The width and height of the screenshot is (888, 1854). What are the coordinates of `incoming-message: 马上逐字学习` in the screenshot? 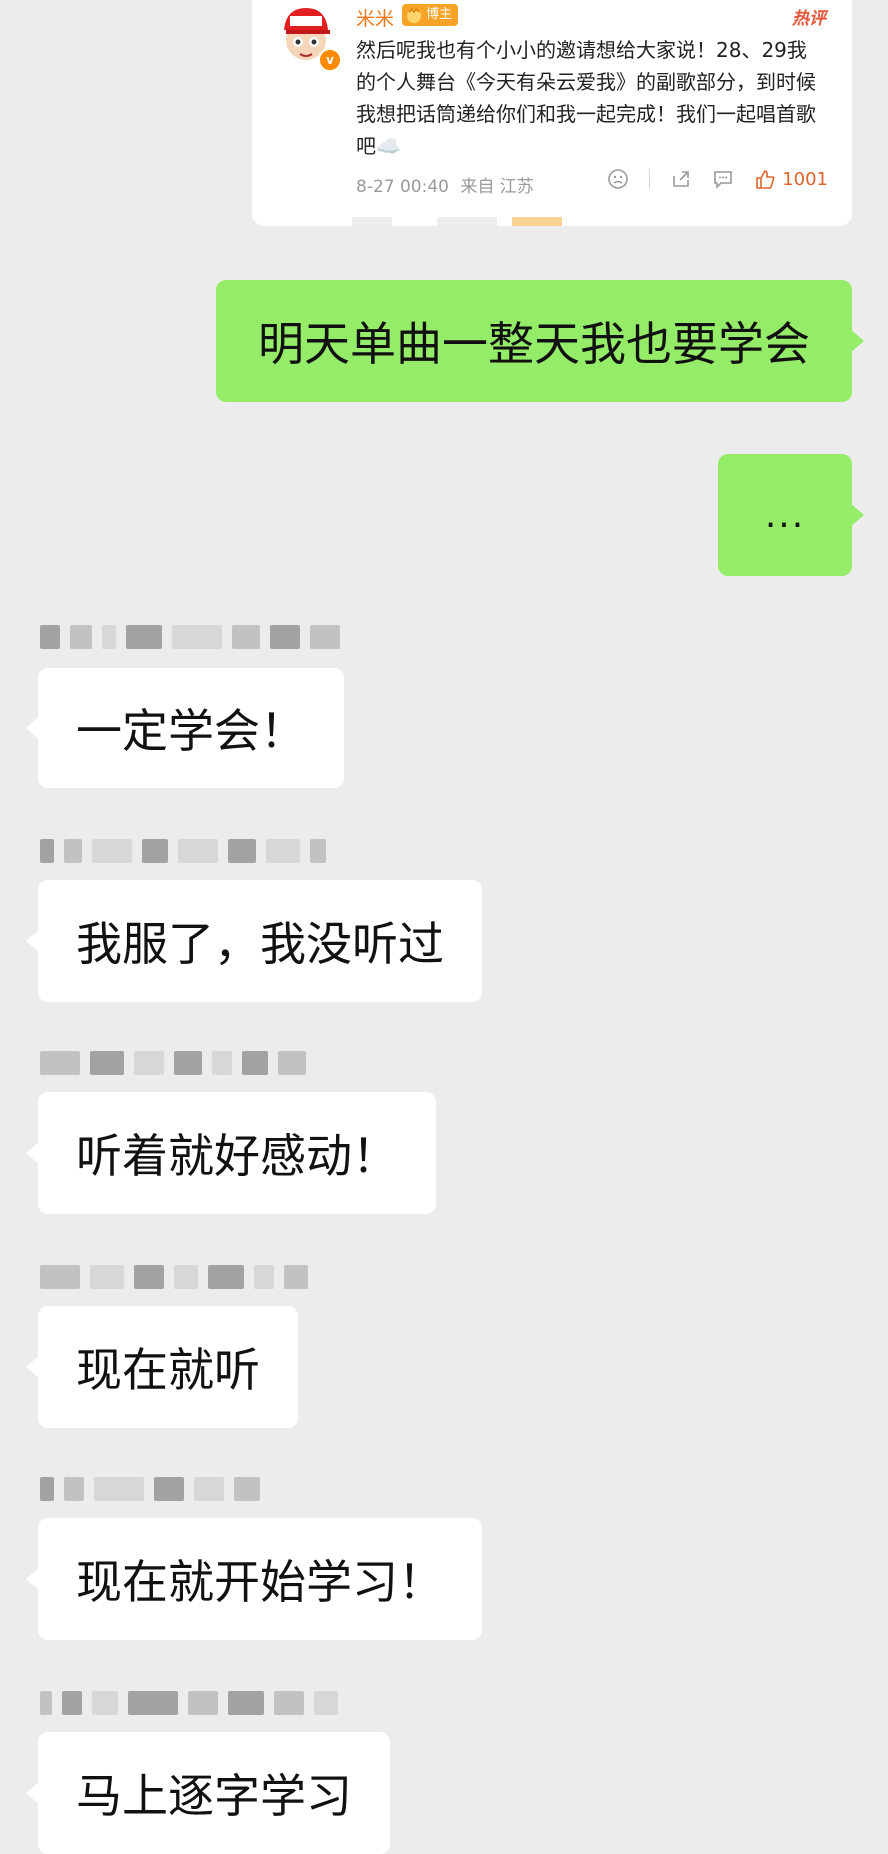 It's located at (208, 1793).